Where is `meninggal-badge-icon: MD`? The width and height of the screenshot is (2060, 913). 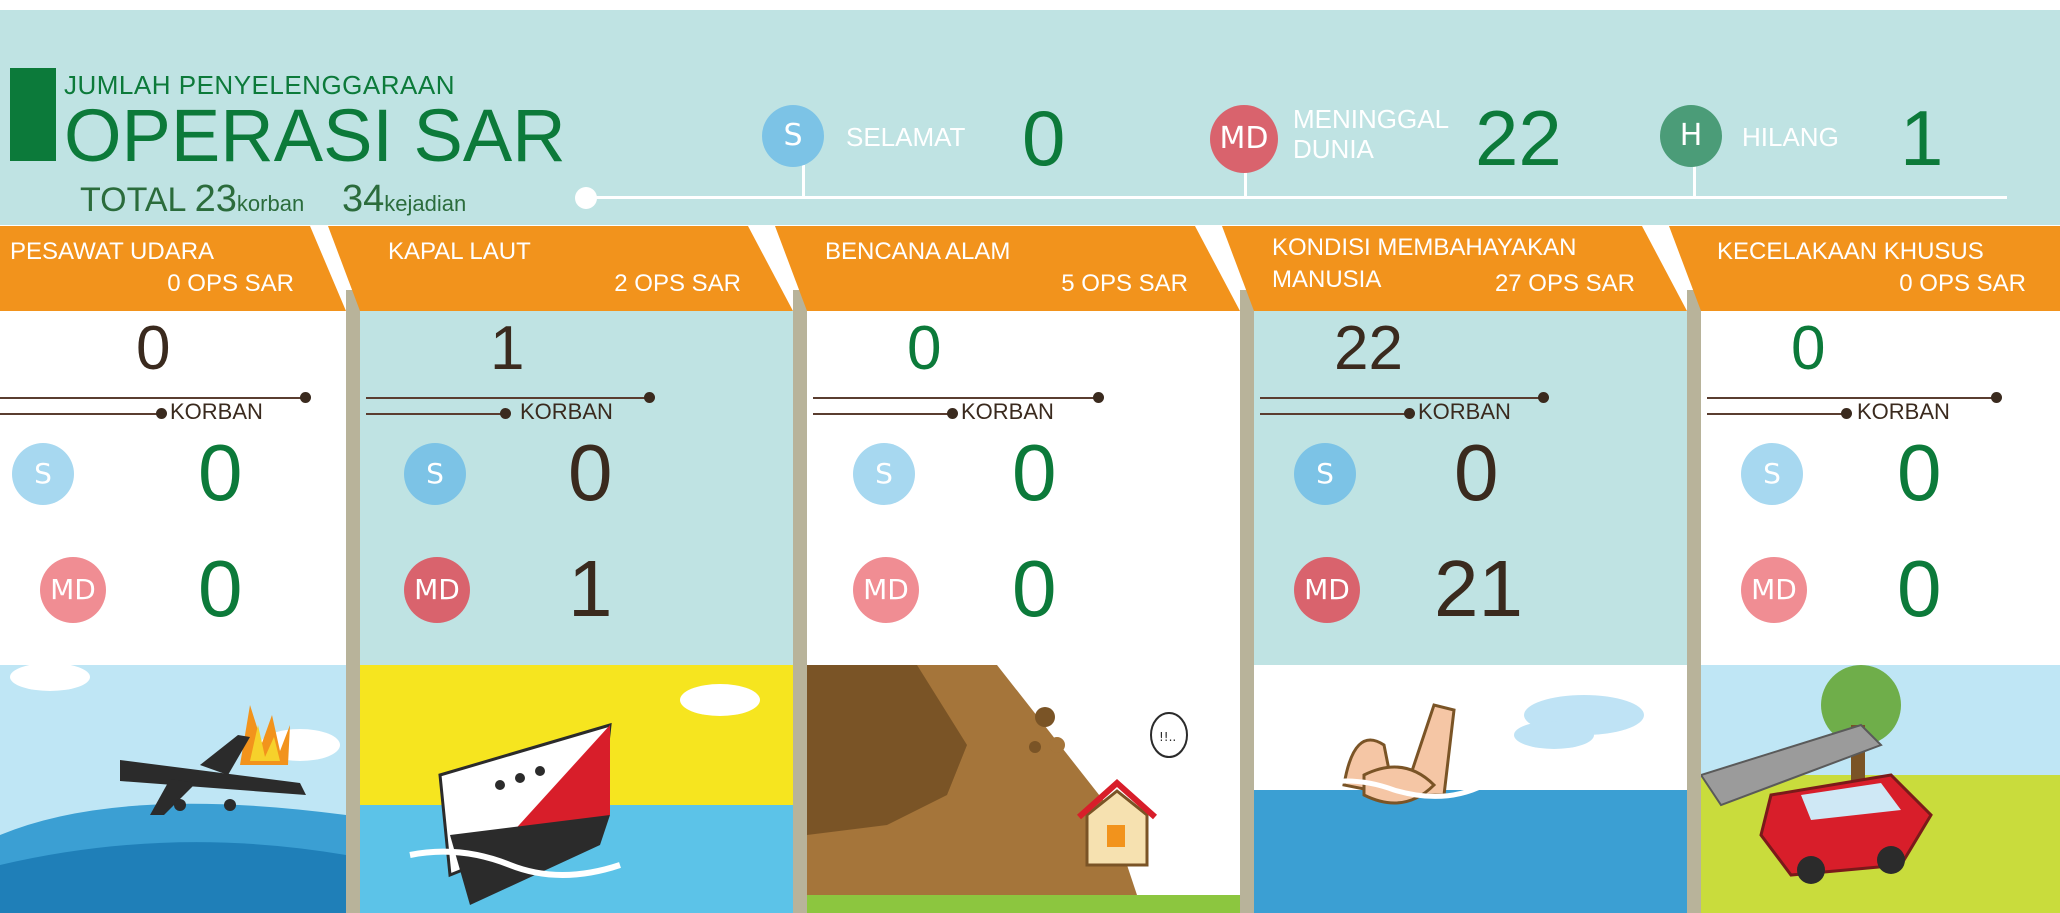 meninggal-badge-icon: MD is located at coordinates (1244, 139).